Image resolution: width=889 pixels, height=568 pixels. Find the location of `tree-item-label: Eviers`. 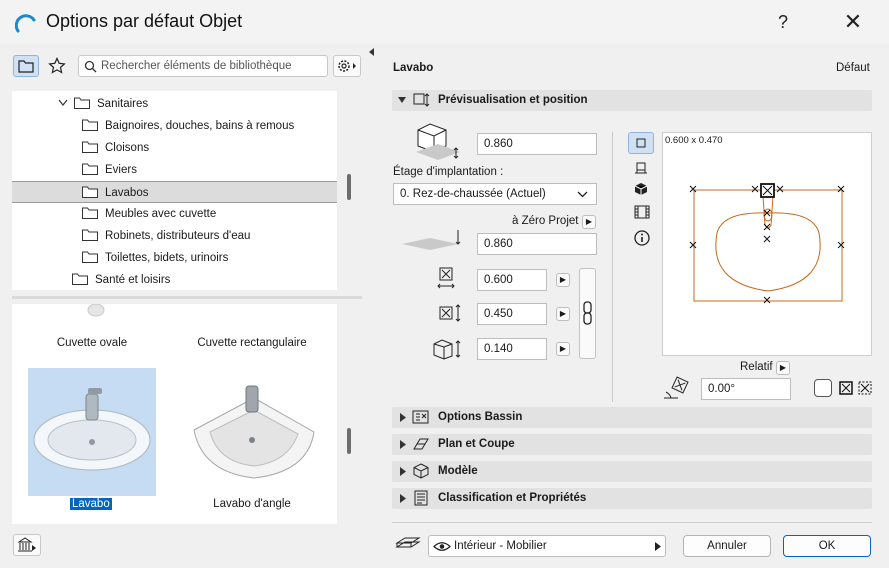

tree-item-label: Eviers is located at coordinates (121, 170).